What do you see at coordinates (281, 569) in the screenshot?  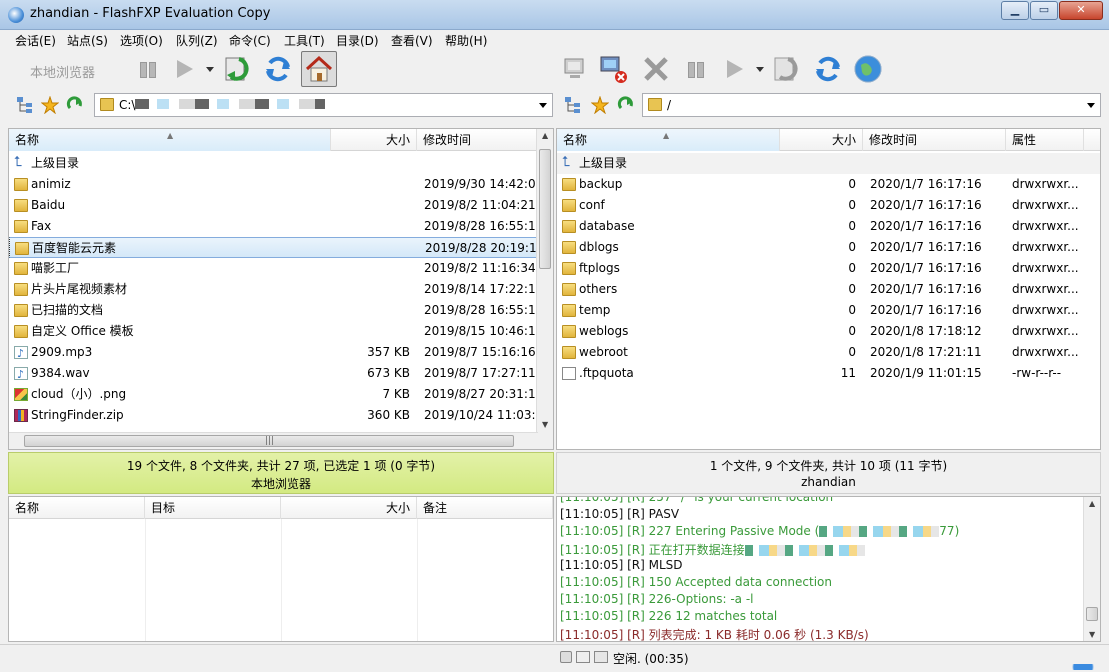 I see `transfer-queue: 名称 目标 大小 备注` at bounding box center [281, 569].